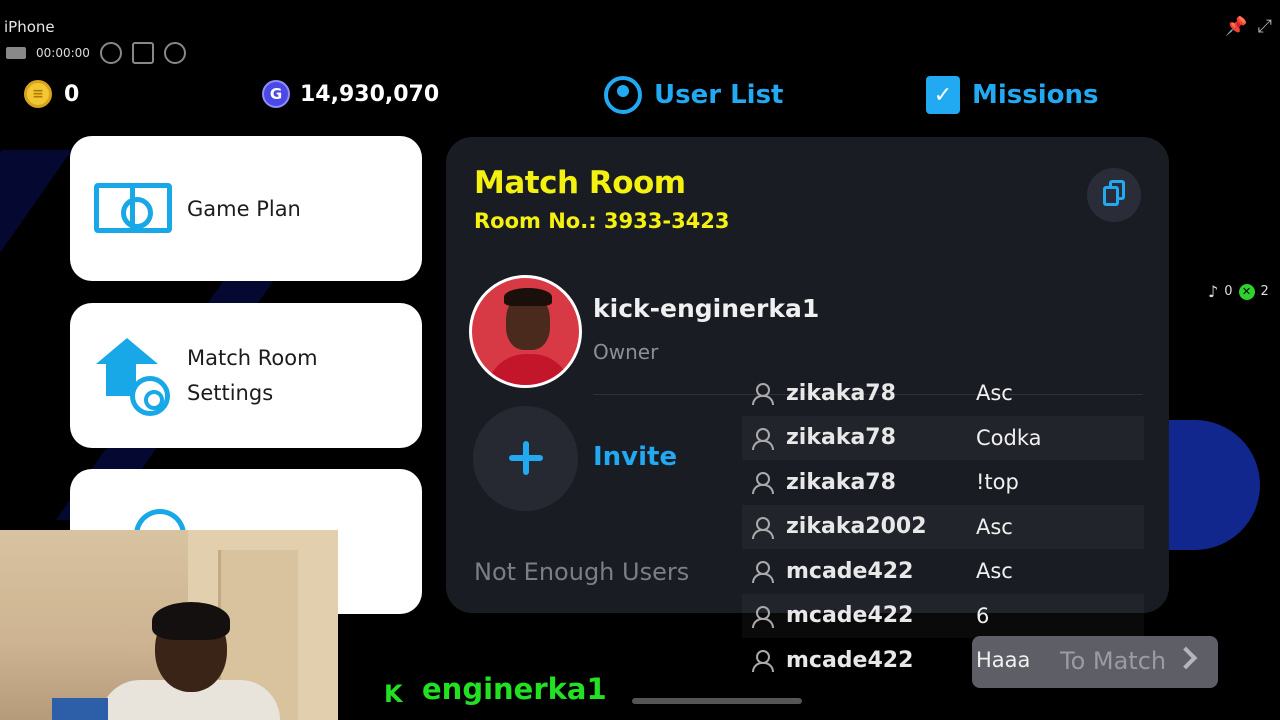 This screenshot has height=720, width=1280. Describe the element at coordinates (230, 393) in the screenshot. I see `match-room-settings-label-2: Settings` at that location.